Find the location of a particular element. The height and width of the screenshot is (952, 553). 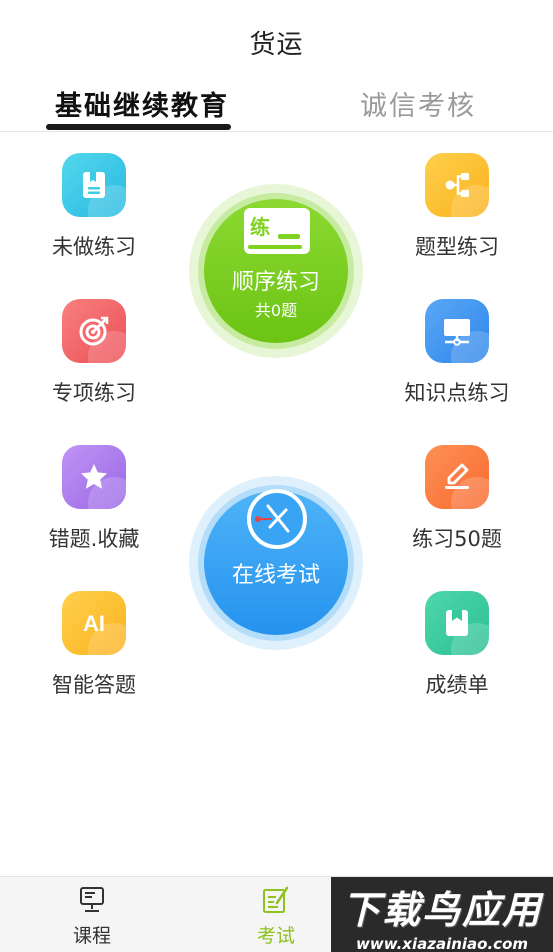

watermark-title: 下载鸟应用 is located at coordinates (441, 910).